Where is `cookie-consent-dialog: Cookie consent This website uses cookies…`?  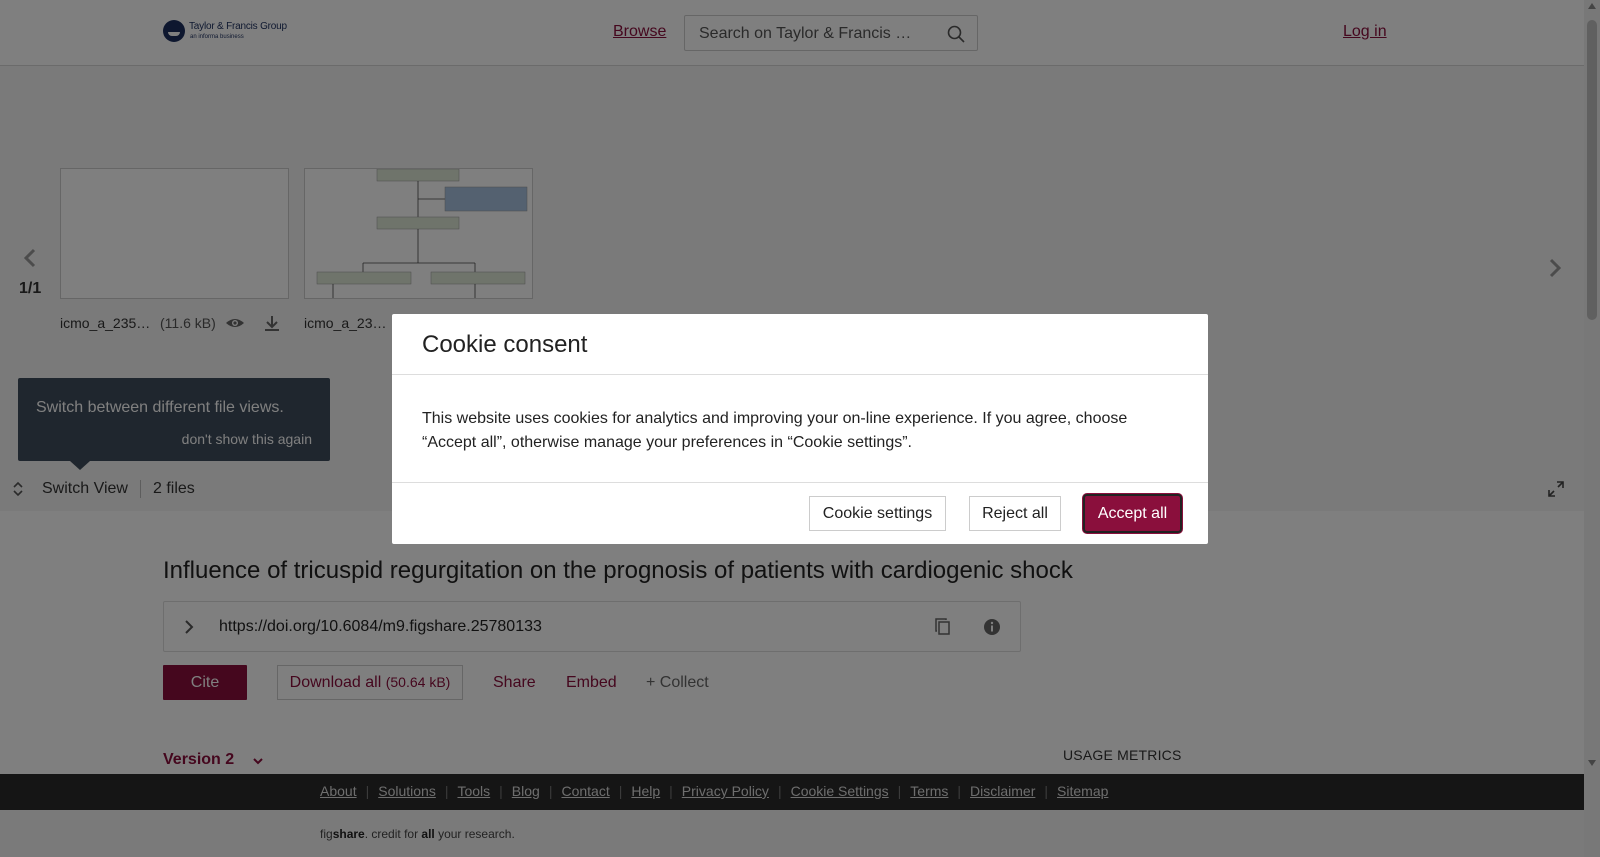
cookie-consent-dialog: Cookie consent This website uses cookies… is located at coordinates (800, 429).